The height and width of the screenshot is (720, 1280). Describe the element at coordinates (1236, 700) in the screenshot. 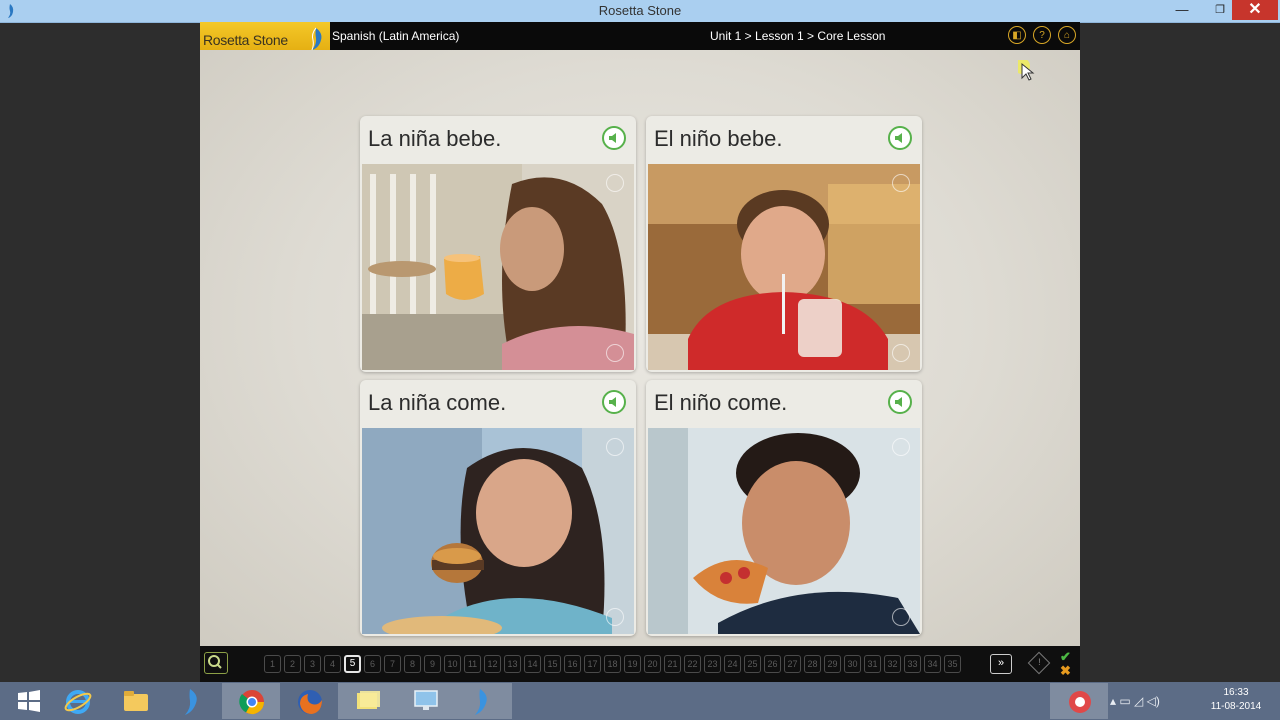

I see `taskbar-clock: 16:33 11-08-2014` at that location.